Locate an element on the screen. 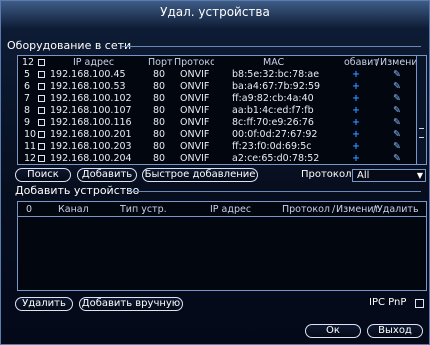  col-edit-sep: / is located at coordinates (378, 62).